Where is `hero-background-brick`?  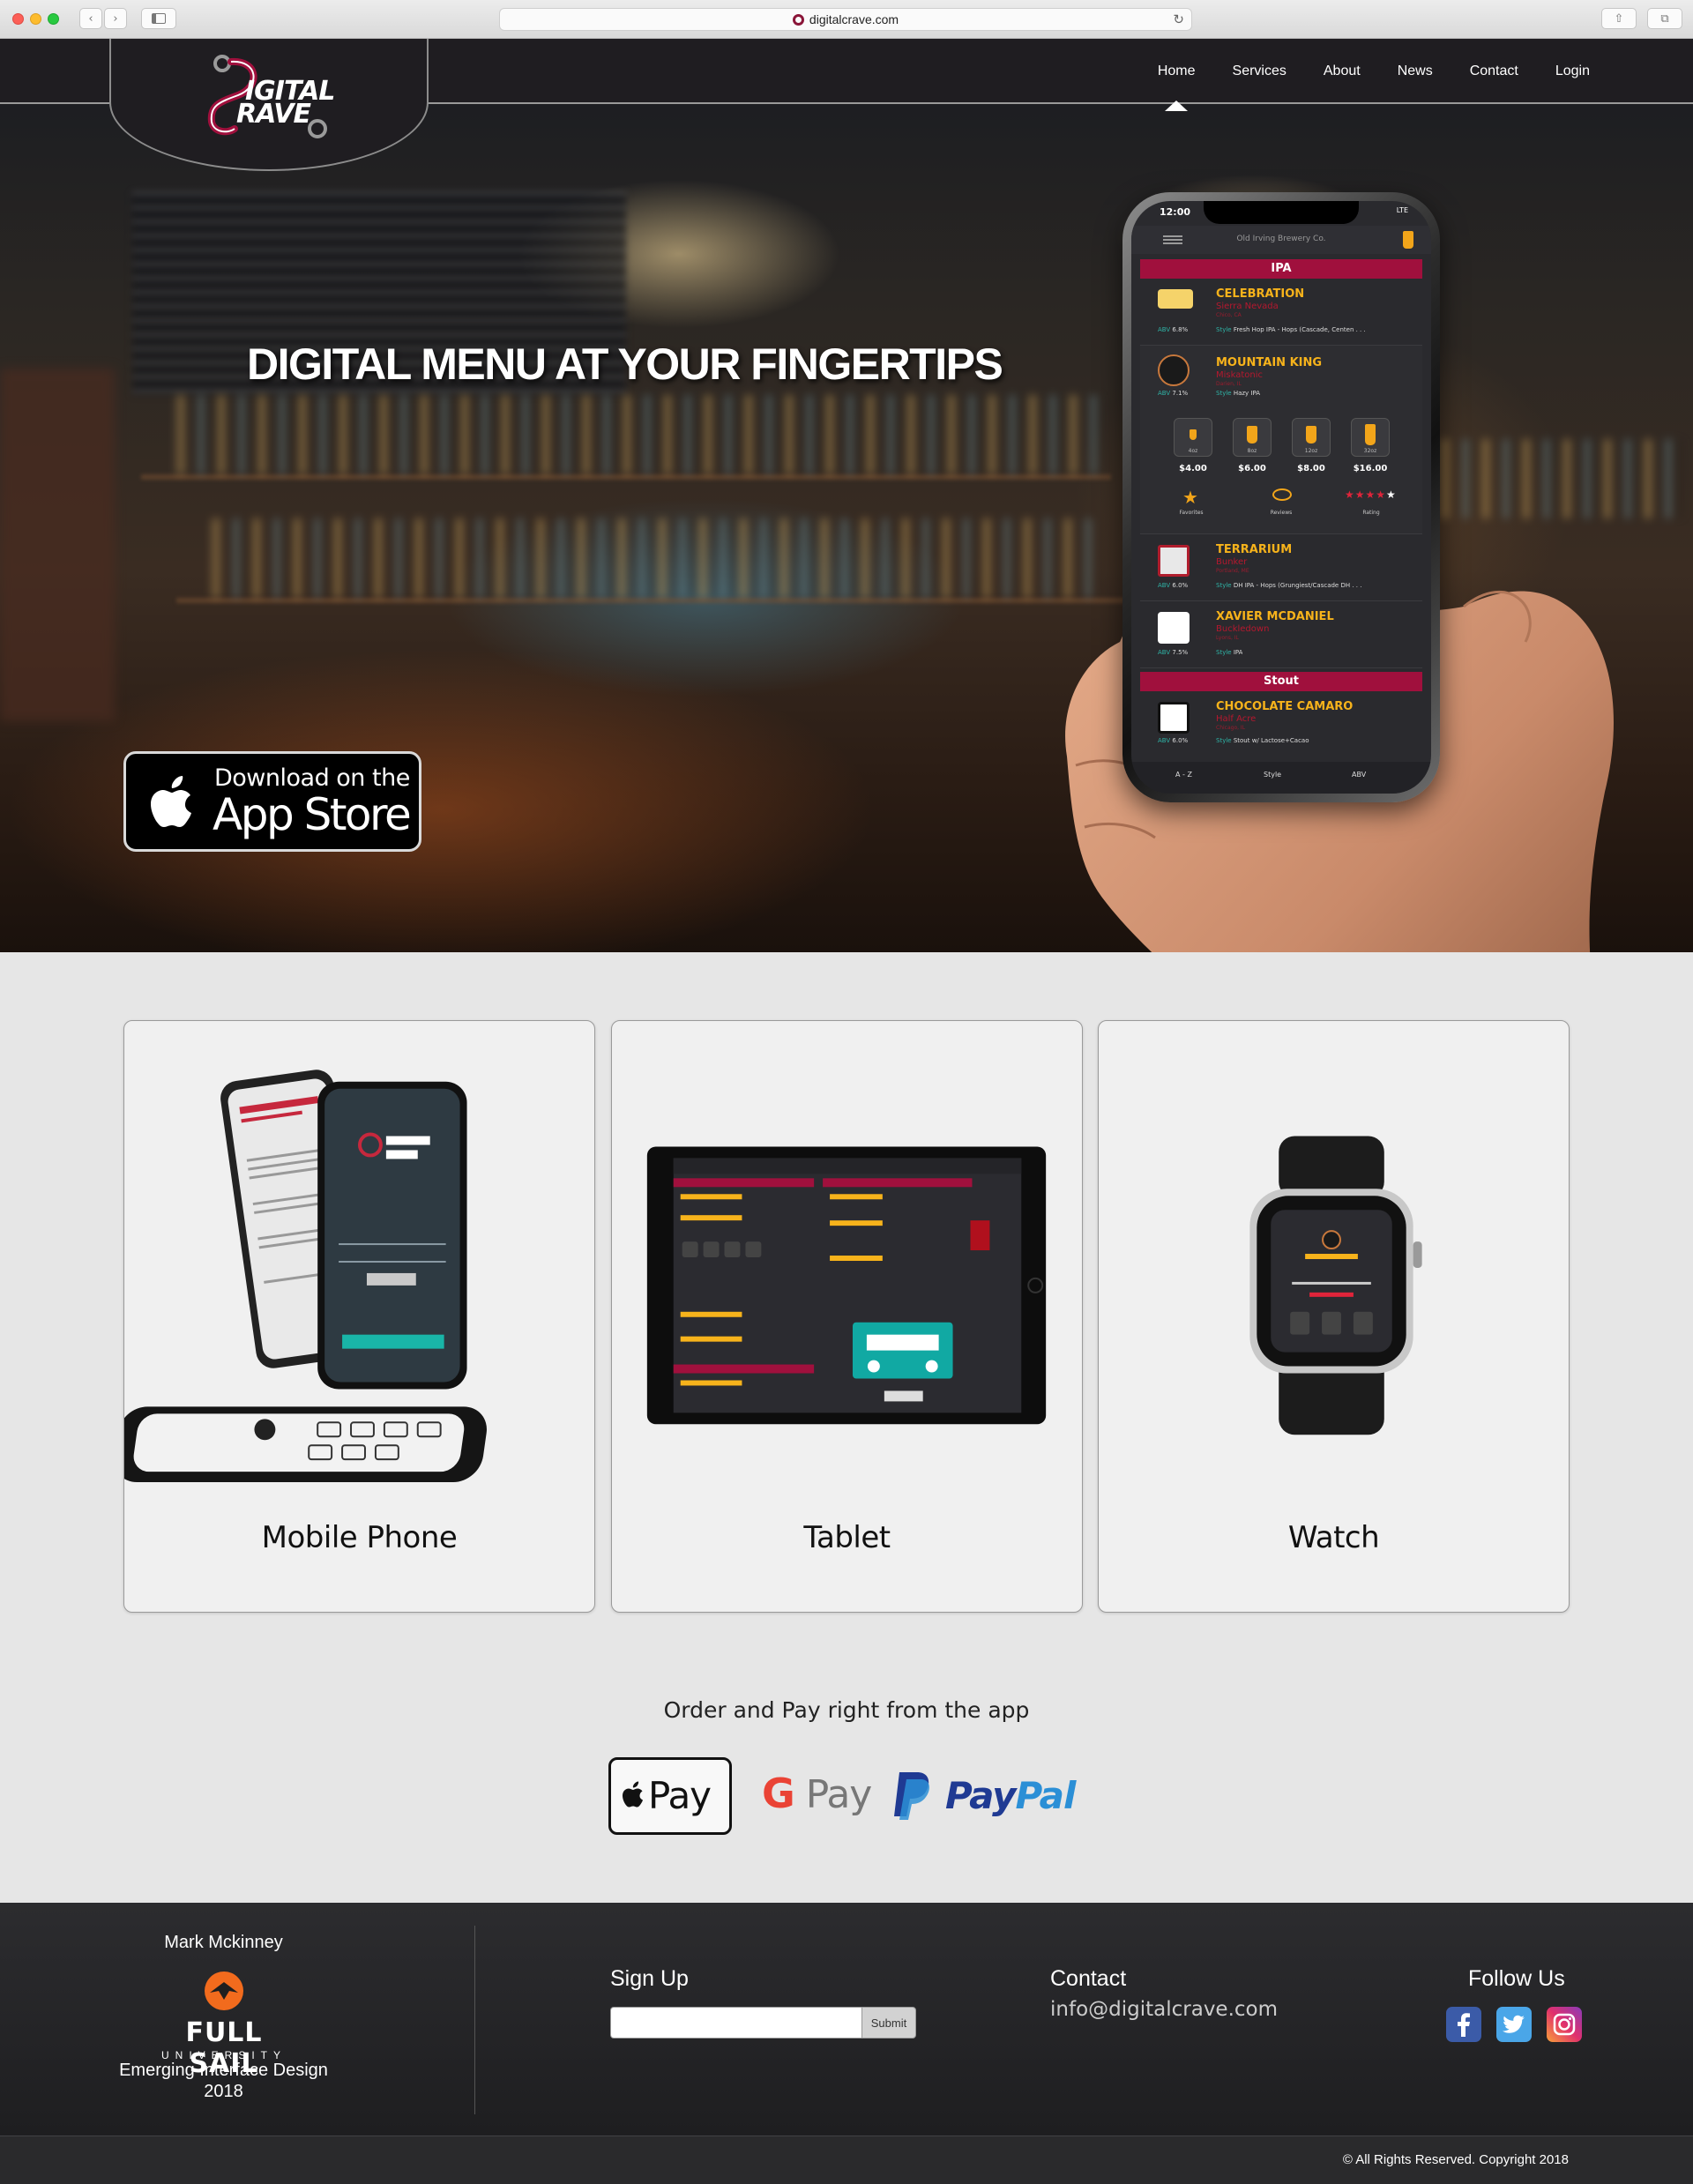
hero-background-brick is located at coordinates (57, 545).